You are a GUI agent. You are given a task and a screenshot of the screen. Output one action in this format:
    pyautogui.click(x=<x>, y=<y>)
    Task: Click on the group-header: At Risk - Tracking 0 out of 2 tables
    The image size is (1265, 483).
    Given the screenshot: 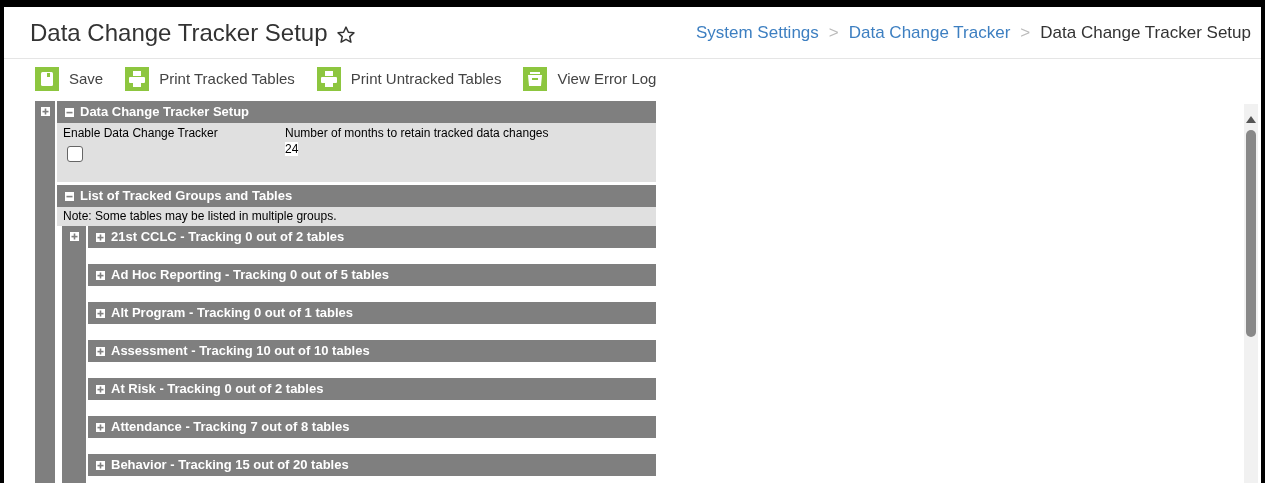 What is the action you would take?
    pyautogui.click(x=372, y=389)
    